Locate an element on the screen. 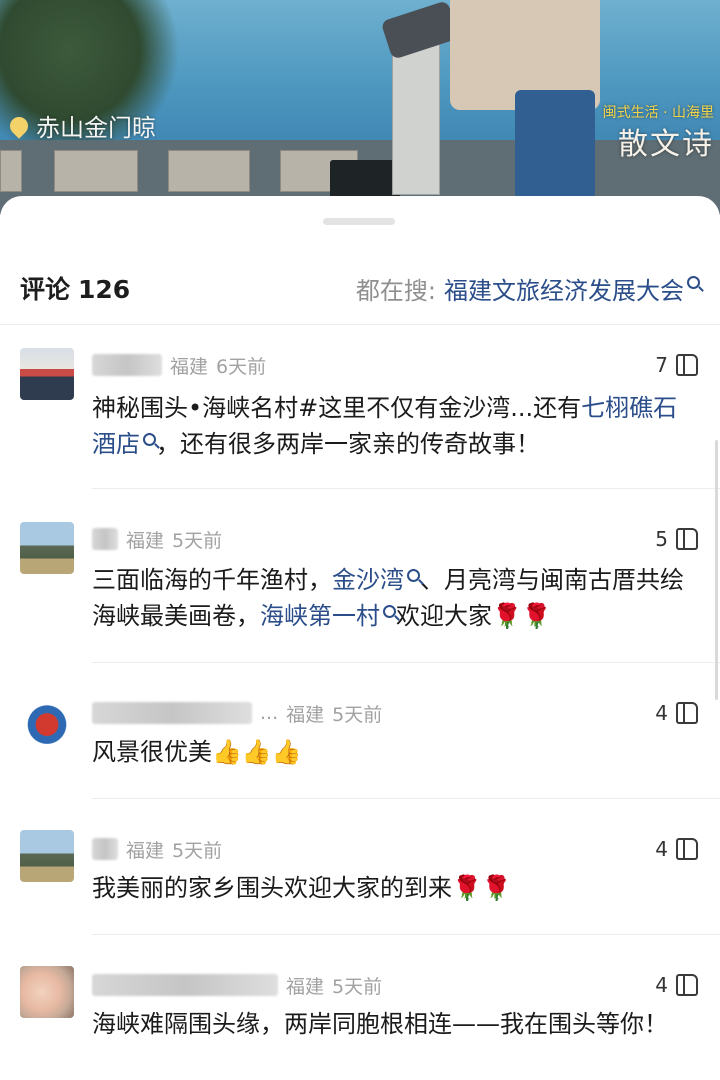 The image size is (720, 1080). location-pin-icon is located at coordinates (19, 125).